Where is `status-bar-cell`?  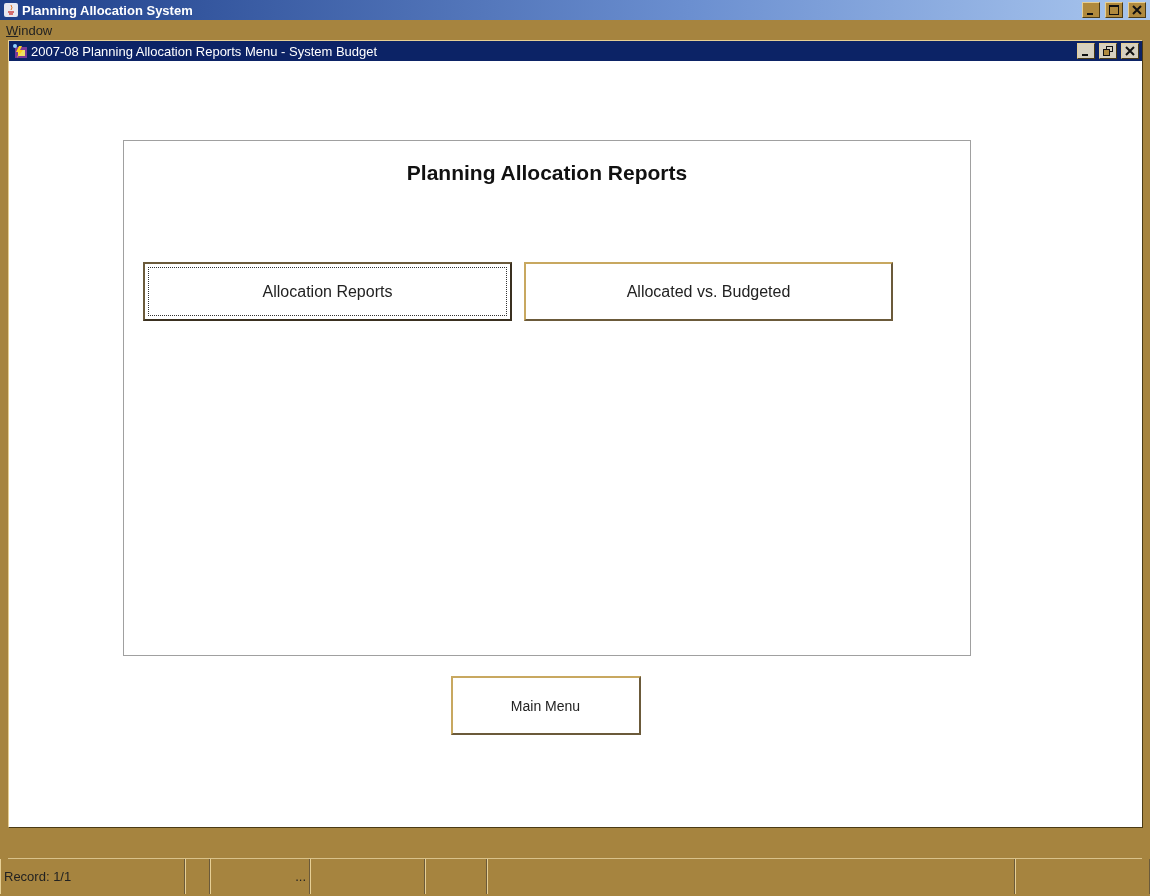 status-bar-cell is located at coordinates (456, 876).